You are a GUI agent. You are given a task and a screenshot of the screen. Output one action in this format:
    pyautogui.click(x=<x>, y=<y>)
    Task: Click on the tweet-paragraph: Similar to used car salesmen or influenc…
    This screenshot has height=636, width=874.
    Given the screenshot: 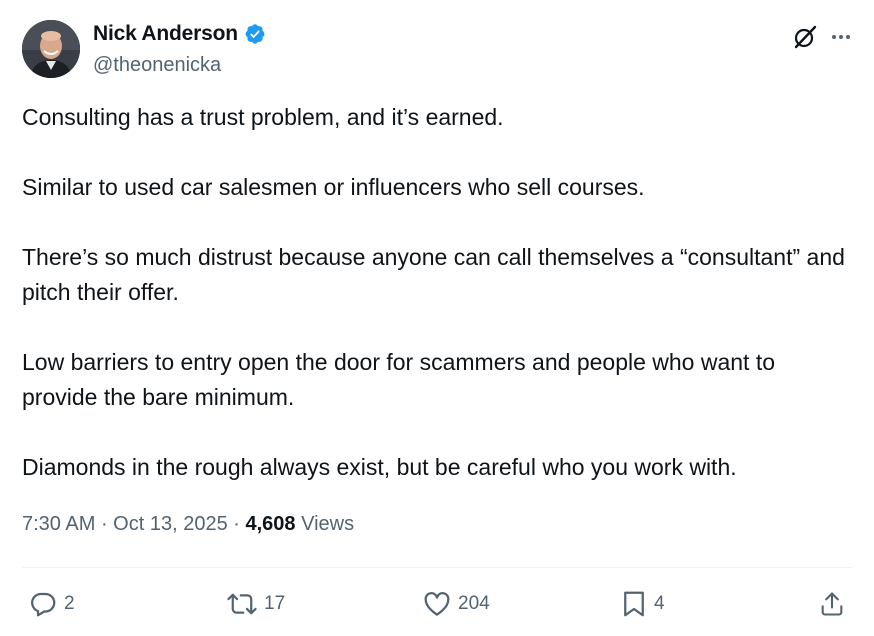 What is the action you would take?
    pyautogui.click(x=333, y=187)
    